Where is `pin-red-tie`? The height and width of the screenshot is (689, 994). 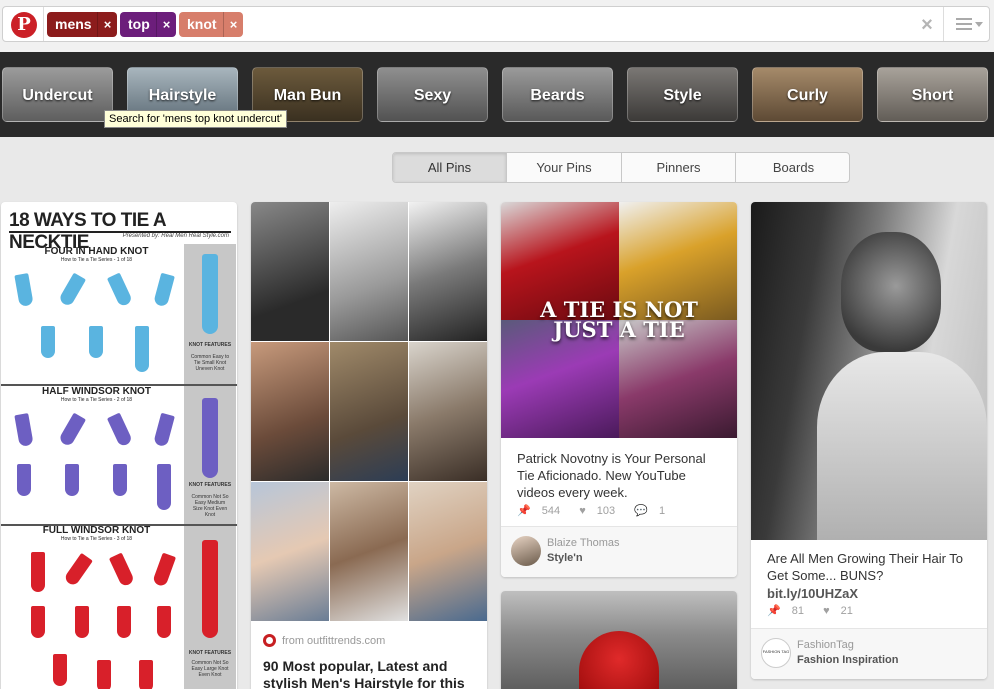
pin-red-tie is located at coordinates (619, 640).